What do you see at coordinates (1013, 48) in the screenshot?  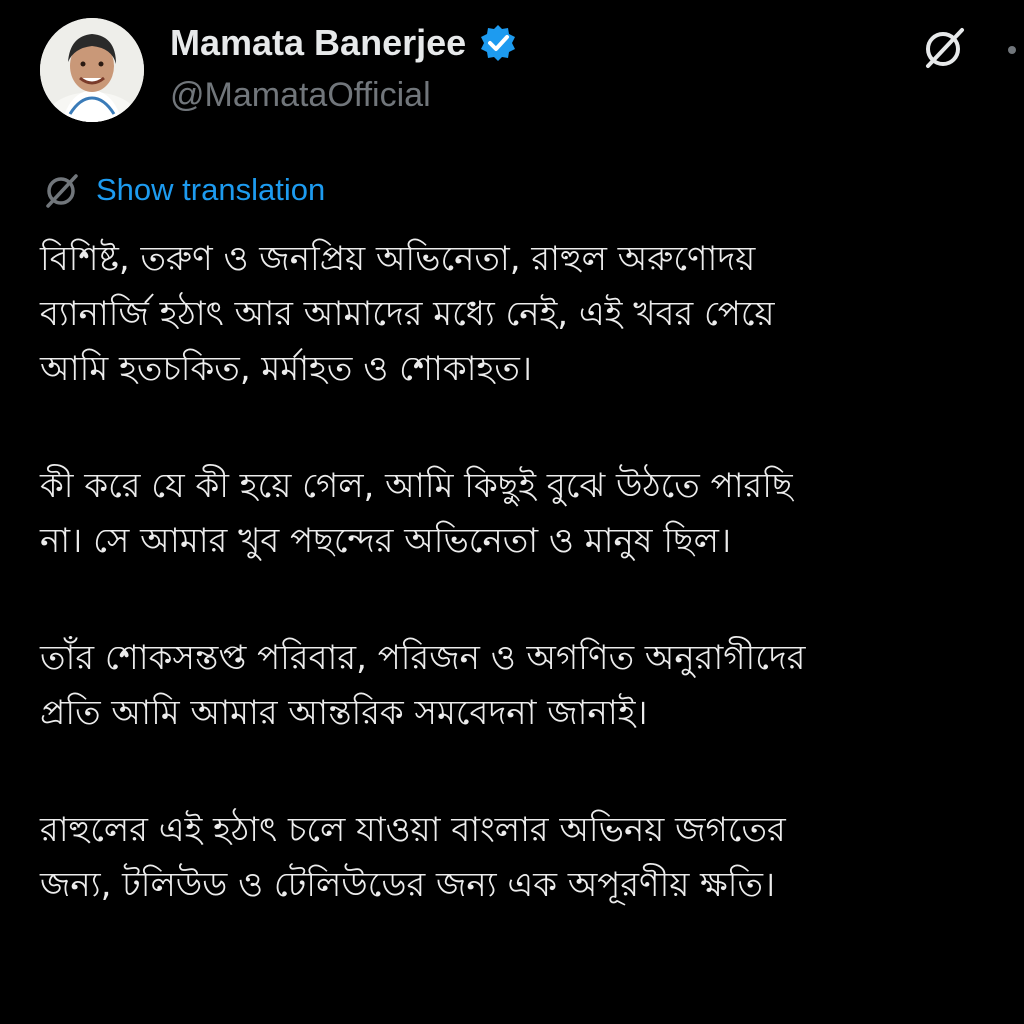 I see `more-options-icon` at bounding box center [1013, 48].